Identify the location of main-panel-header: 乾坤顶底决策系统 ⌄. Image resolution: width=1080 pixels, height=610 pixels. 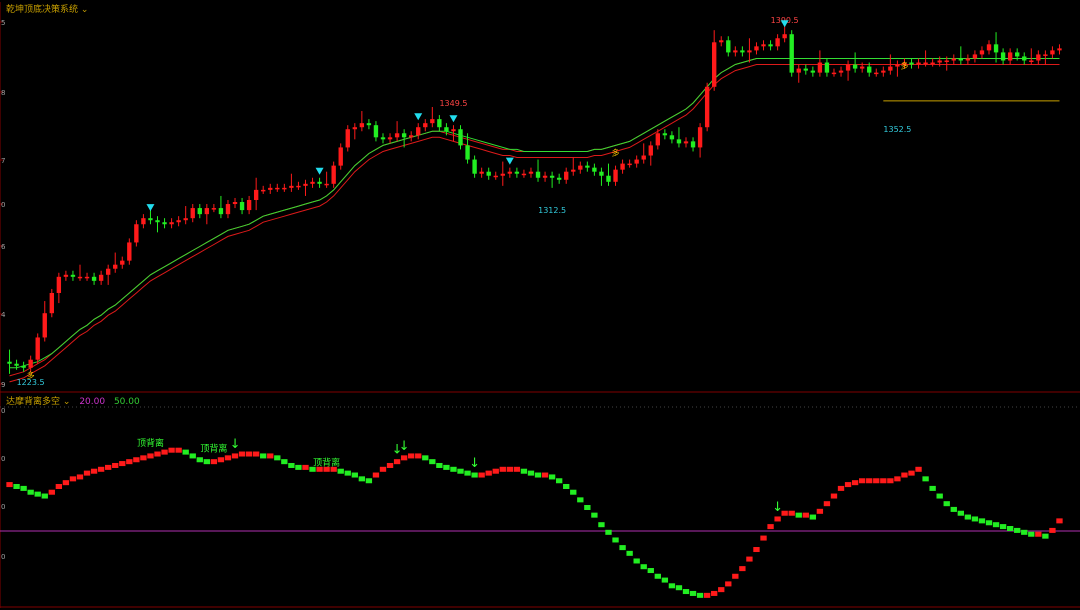
(47, 8).